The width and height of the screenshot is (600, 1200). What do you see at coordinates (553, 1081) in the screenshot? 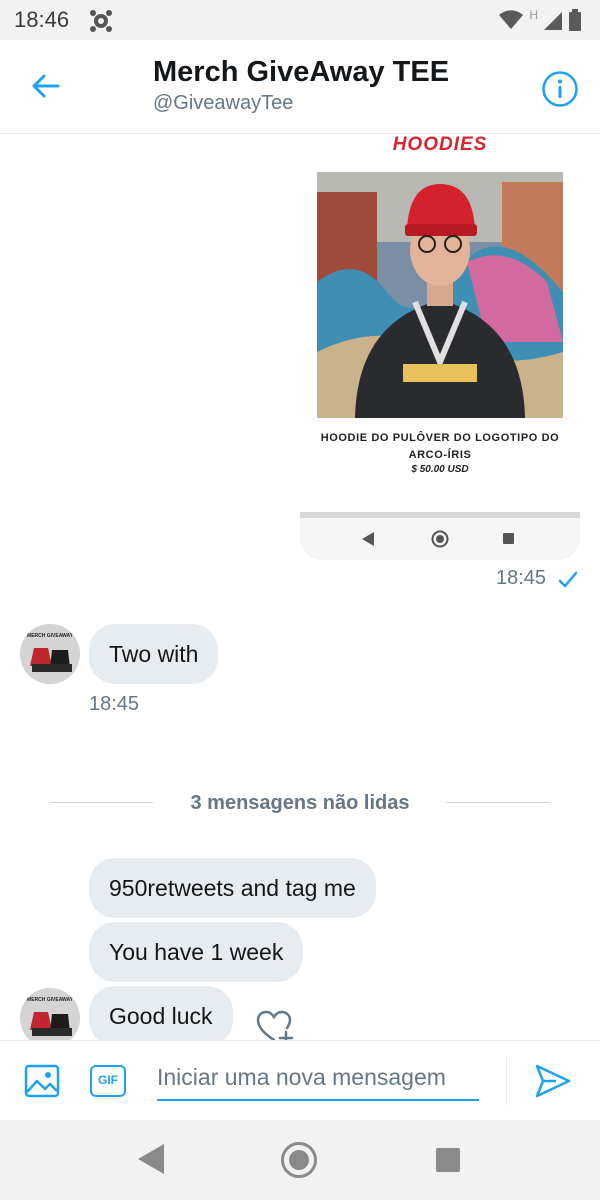
I see `send-icon` at bounding box center [553, 1081].